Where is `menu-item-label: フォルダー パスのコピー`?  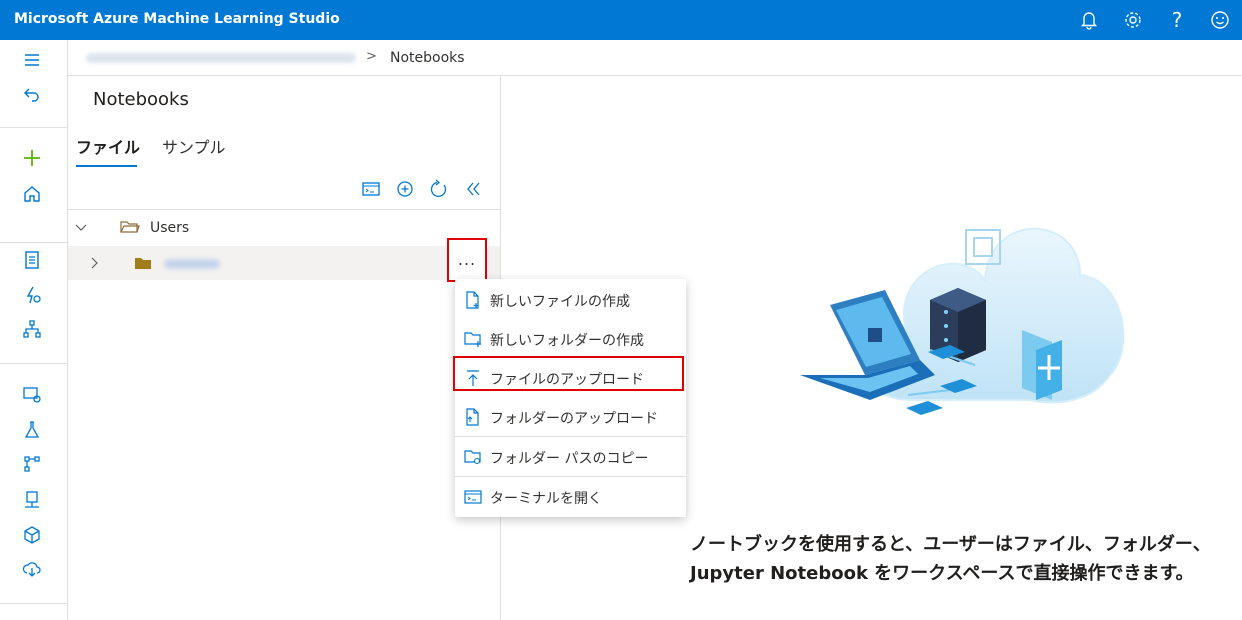 menu-item-label: フォルダー パスのコピー is located at coordinates (569, 459).